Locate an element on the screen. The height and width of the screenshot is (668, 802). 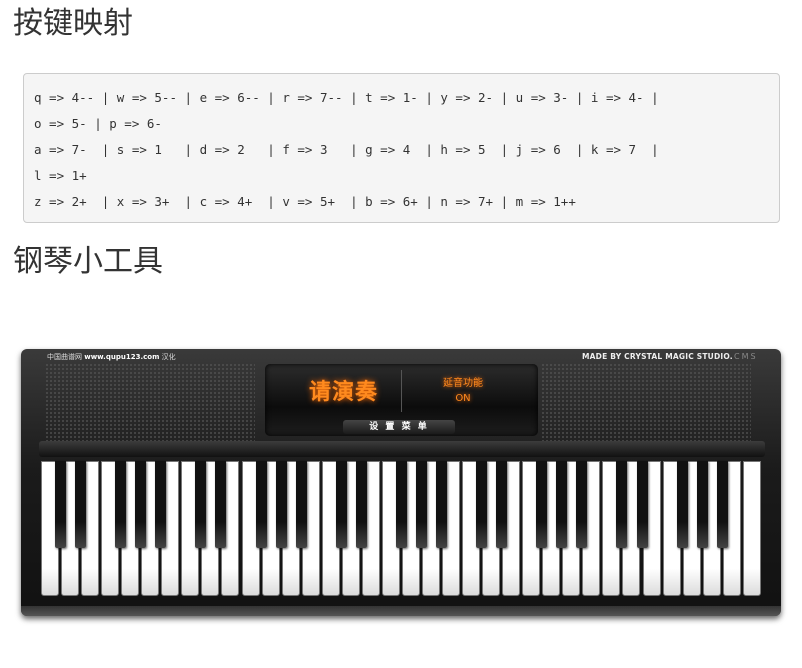
sustain-state: ON is located at coordinates (463, 398).